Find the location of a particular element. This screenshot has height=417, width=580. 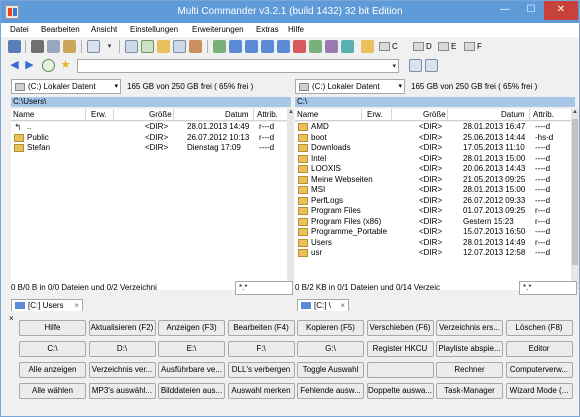

close-button: ✕ is located at coordinates (561, 10).